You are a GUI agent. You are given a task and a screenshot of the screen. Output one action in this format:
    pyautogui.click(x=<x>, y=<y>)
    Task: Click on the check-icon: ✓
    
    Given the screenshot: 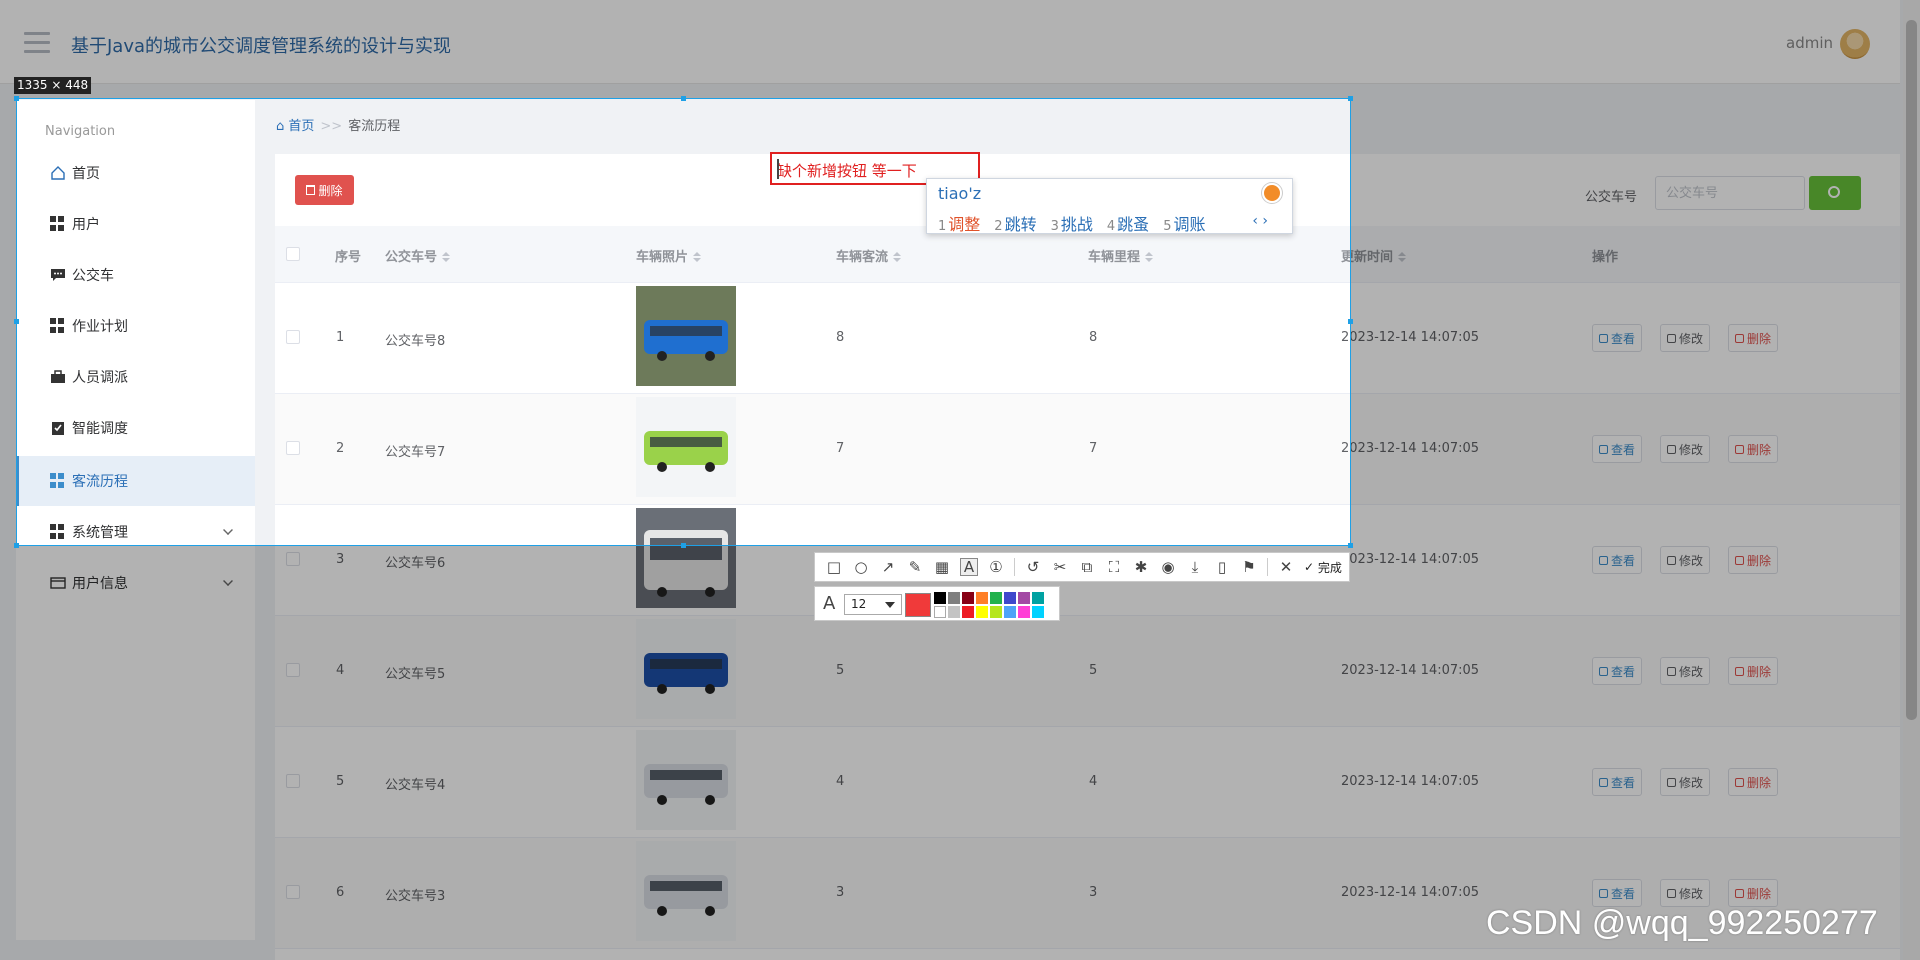 What is the action you would take?
    pyautogui.click(x=1311, y=567)
    